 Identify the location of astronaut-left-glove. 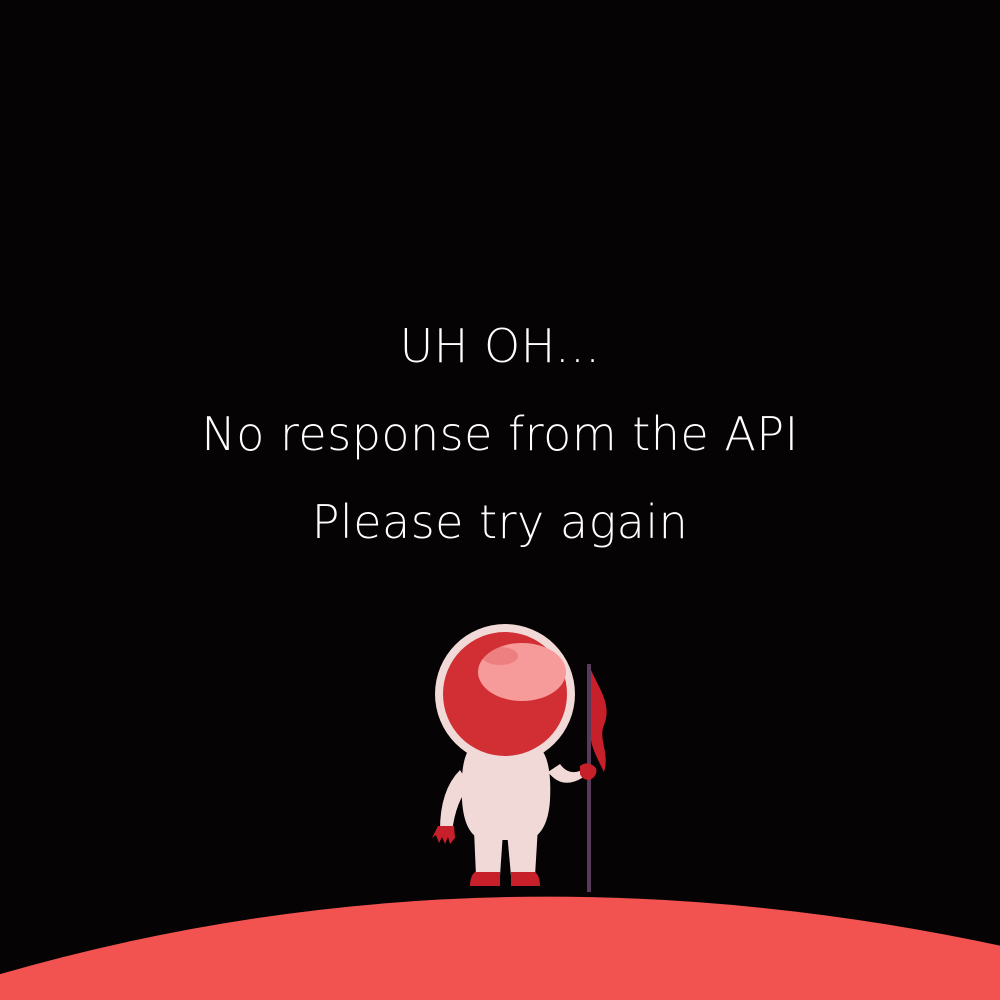
(443, 835).